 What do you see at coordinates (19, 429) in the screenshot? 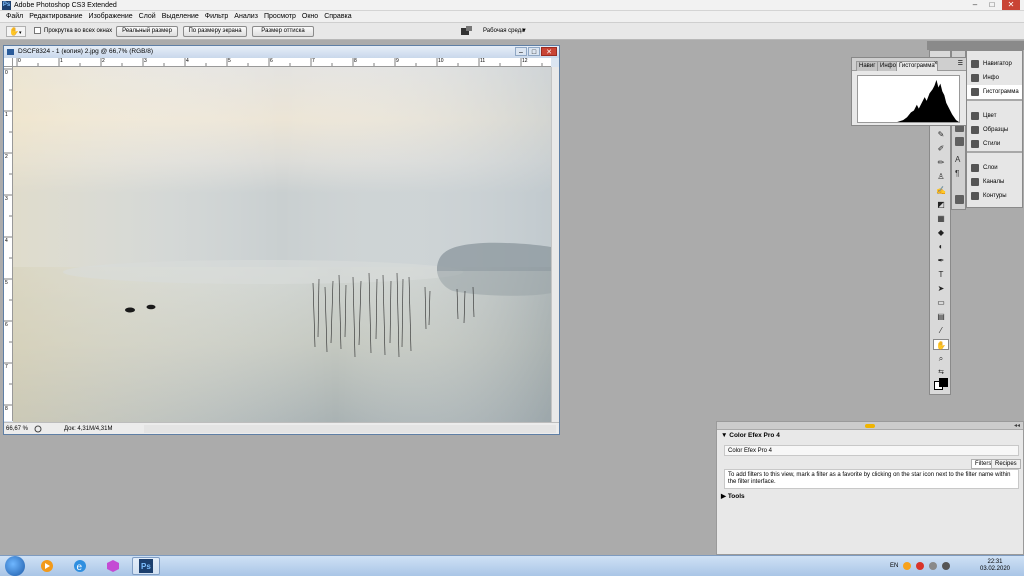
I see `zoom-field: 66,67 %` at bounding box center [19, 429].